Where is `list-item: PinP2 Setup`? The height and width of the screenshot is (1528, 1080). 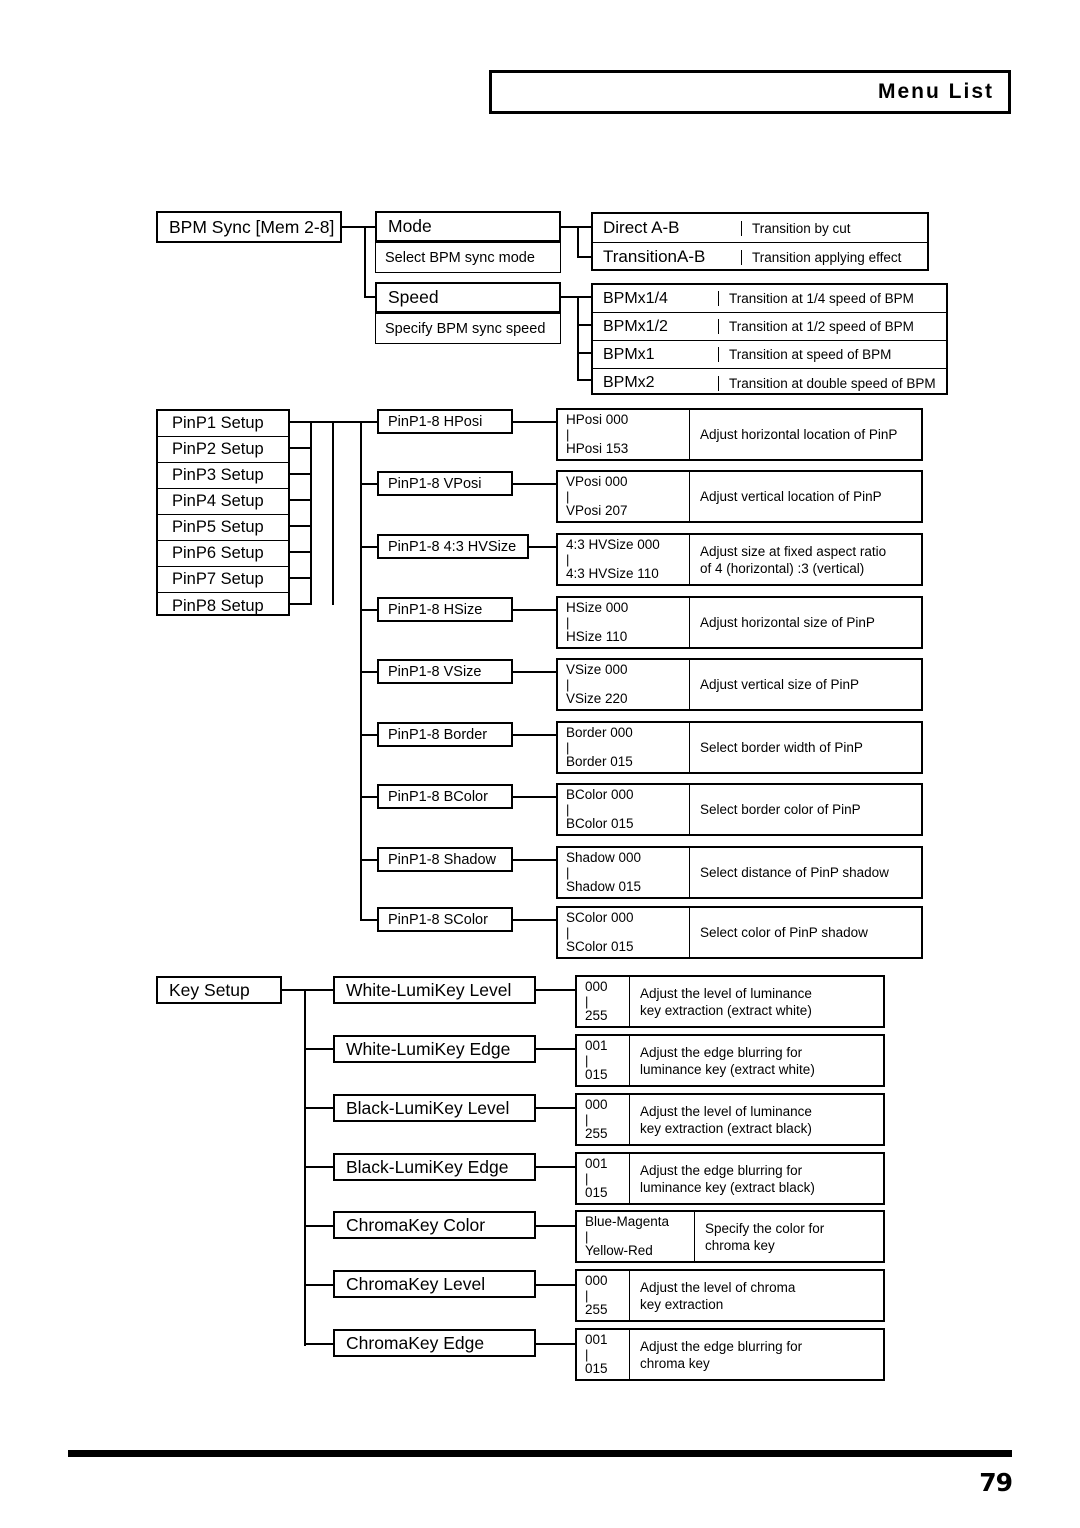 list-item: PinP2 Setup is located at coordinates (223, 450).